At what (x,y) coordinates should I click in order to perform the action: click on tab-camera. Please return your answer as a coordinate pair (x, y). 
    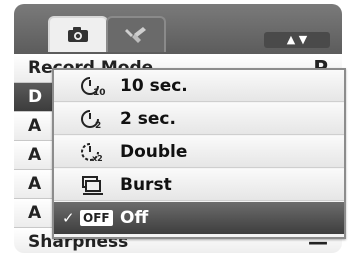
    Looking at the image, I should click on (78, 34).